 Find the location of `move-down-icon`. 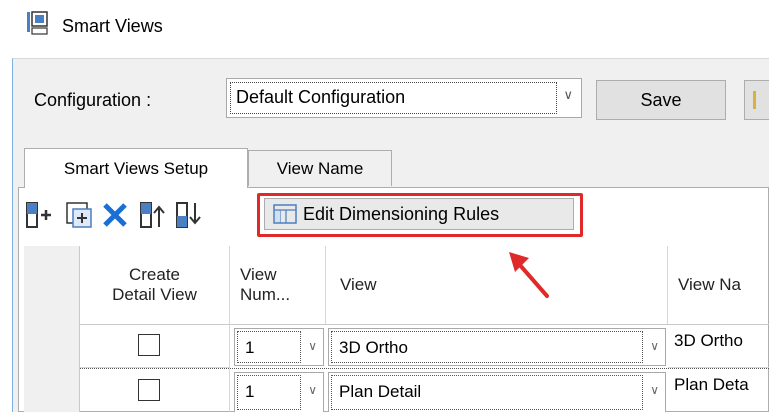

move-down-icon is located at coordinates (189, 215).